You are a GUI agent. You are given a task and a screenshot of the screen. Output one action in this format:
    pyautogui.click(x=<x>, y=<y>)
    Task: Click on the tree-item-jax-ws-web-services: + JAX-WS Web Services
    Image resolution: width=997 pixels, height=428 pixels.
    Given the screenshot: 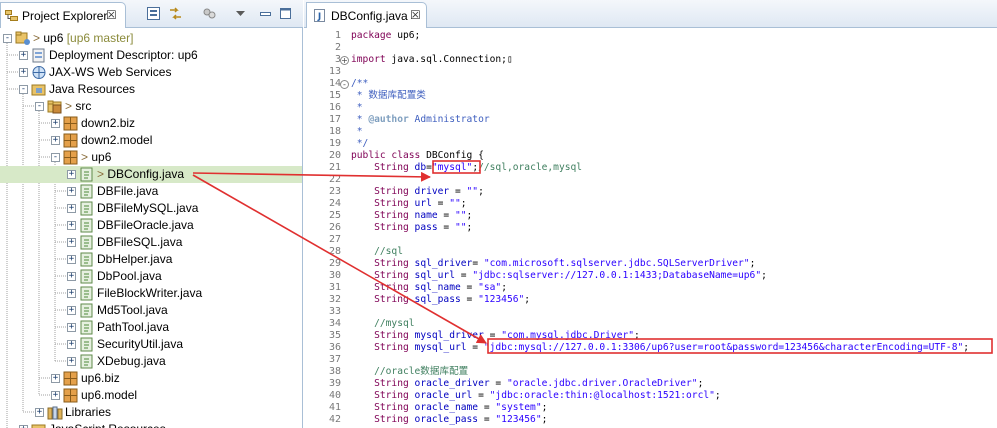 What is the action you would take?
    pyautogui.click(x=151, y=72)
    